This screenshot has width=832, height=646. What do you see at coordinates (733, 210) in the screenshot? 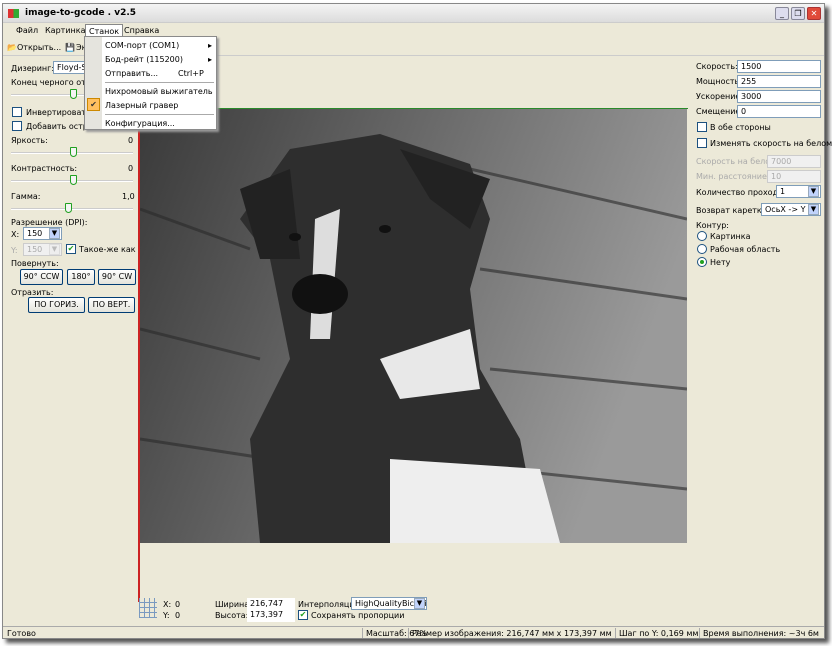
I see `carriage-label: Возврат каретки:` at bounding box center [733, 210].